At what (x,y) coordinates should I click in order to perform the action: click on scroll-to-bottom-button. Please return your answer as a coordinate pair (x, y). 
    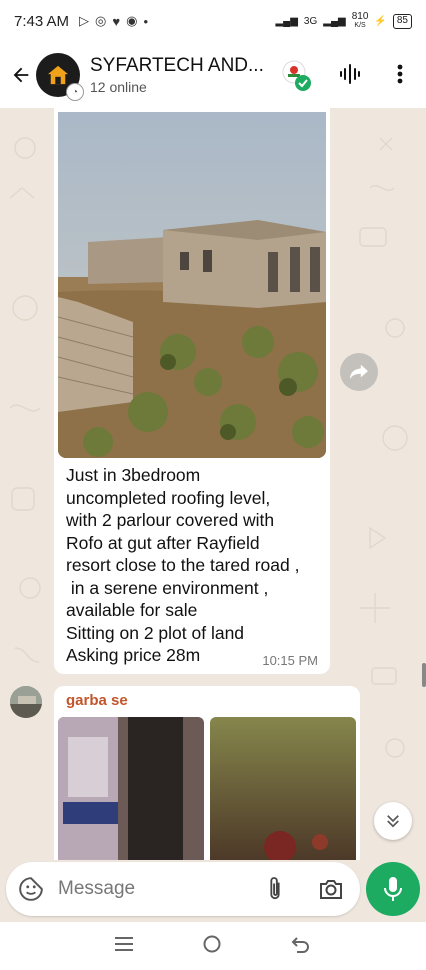
    Looking at the image, I should click on (393, 821).